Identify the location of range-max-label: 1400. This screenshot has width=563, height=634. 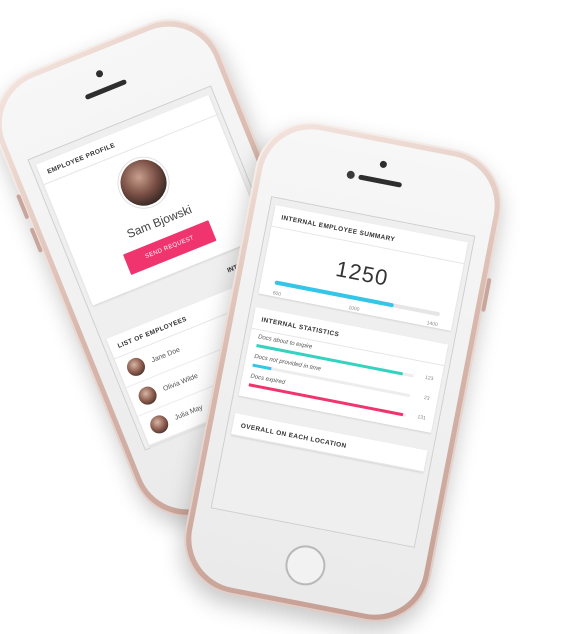
(432, 324).